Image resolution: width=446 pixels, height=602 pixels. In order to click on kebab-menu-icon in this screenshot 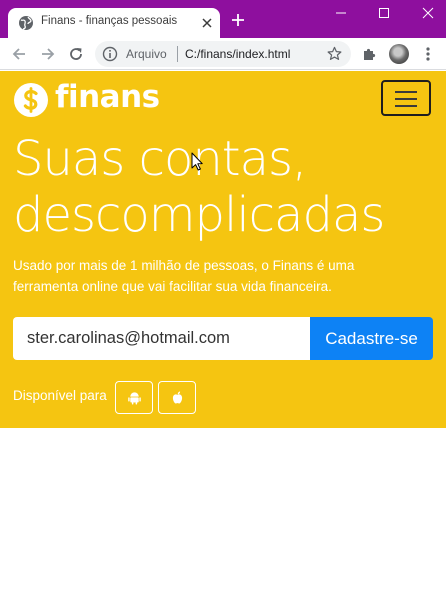, I will do `click(428, 54)`.